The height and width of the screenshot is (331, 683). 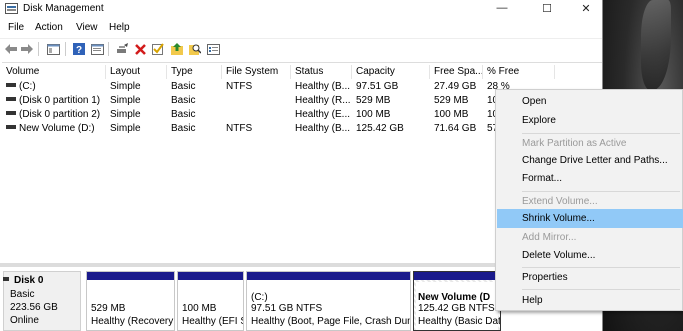 I want to click on maximize-button: ☐, so click(x=547, y=8).